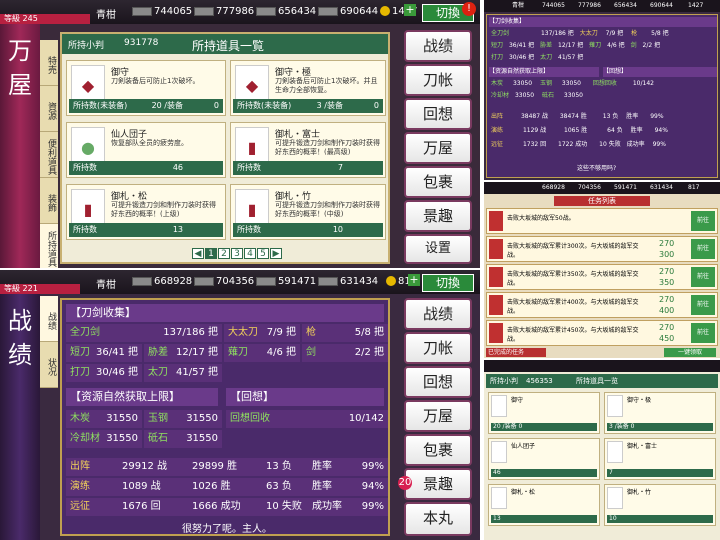  I want to click on item-equipped: 0, so click(376, 105).